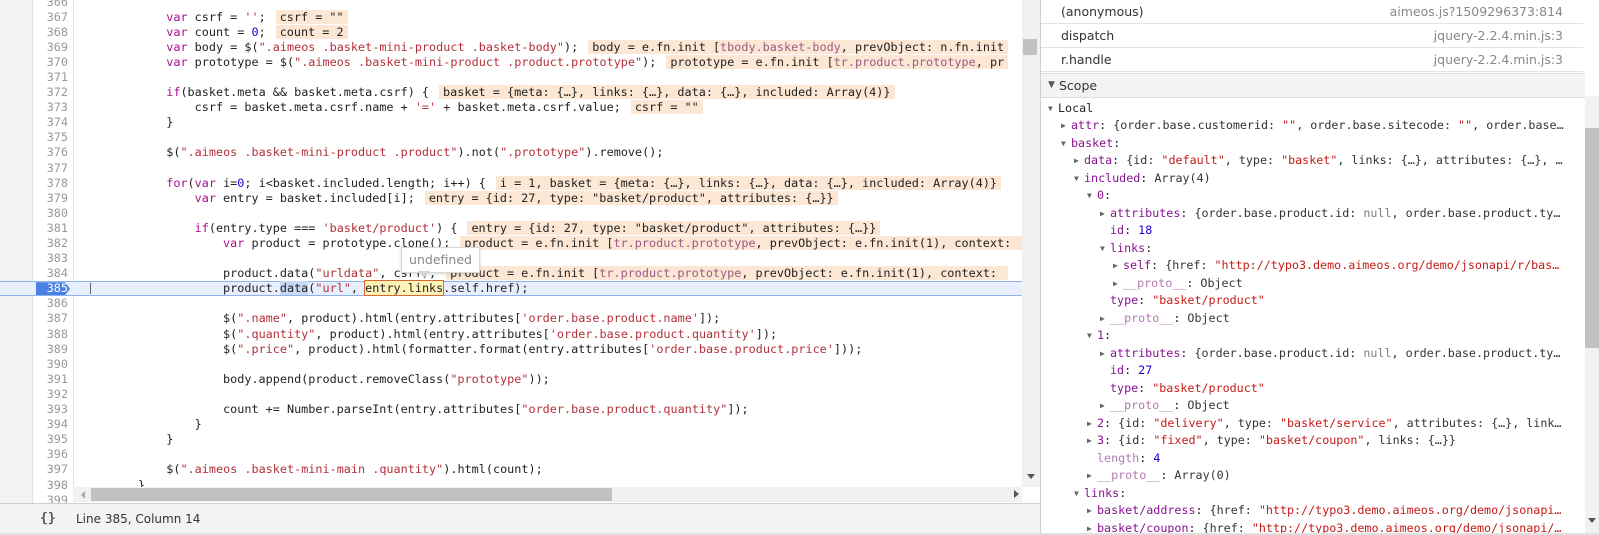 The height and width of the screenshot is (535, 1599). Describe the element at coordinates (50, 349) in the screenshot. I see `line-number: 389` at that location.